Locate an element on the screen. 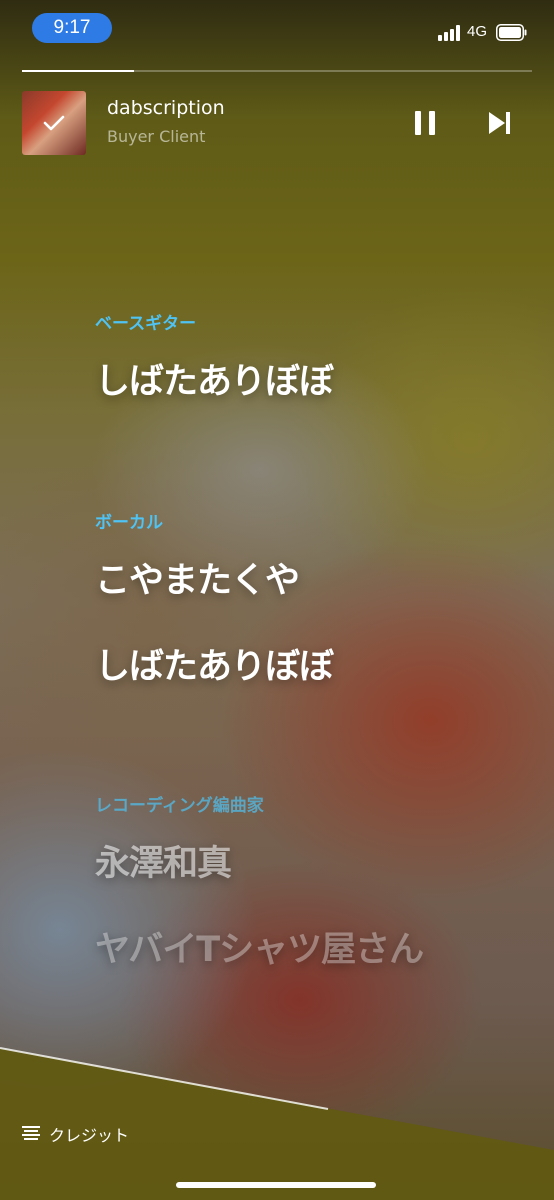  pause-button is located at coordinates (426, 123).